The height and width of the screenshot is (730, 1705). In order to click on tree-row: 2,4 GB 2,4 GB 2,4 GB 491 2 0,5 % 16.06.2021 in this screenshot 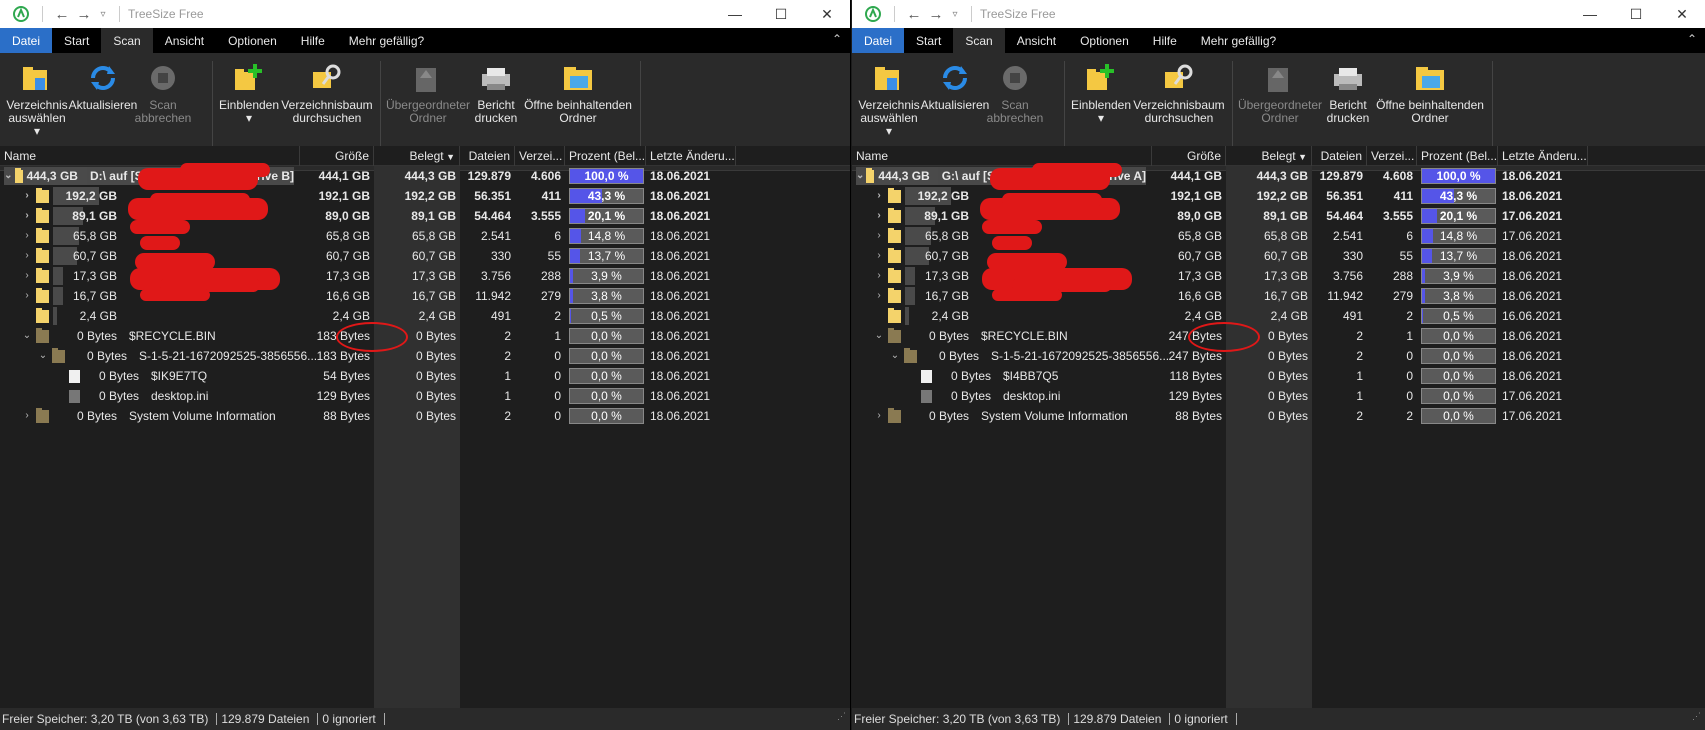, I will do `click(1278, 316)`.